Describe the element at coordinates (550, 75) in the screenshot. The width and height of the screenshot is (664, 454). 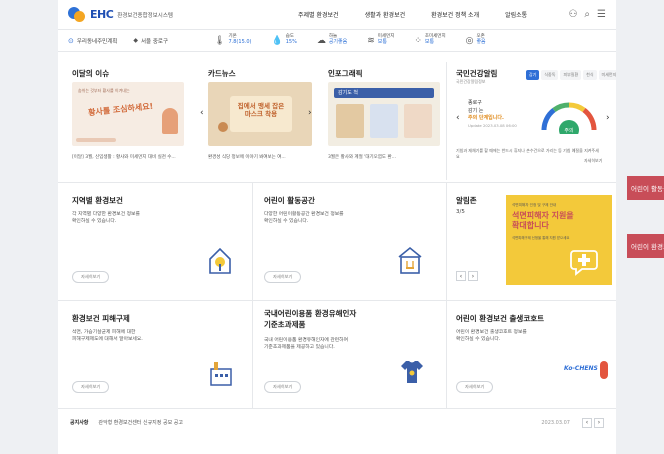
I see `tab-foodpoison: 식중독` at that location.